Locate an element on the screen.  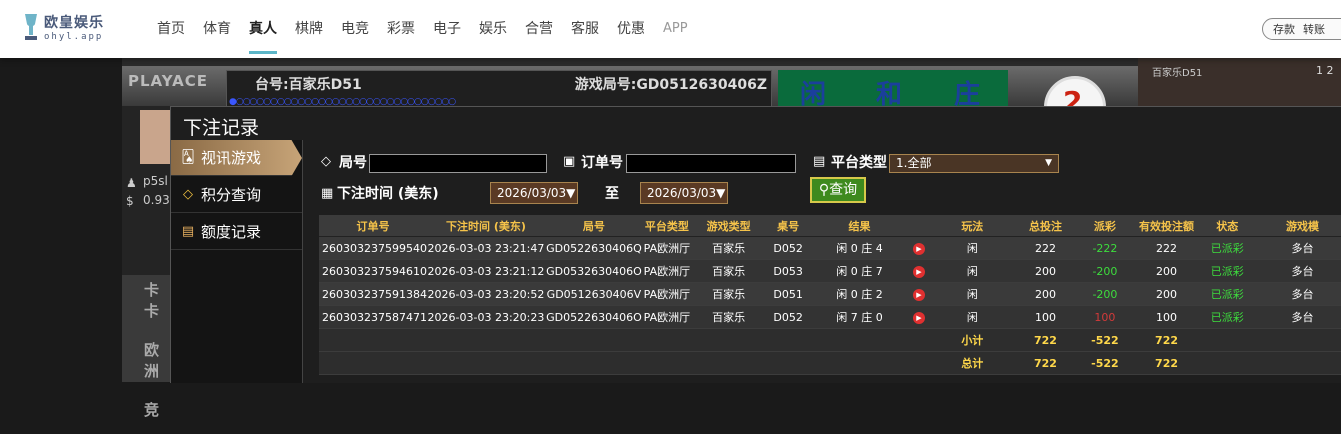
round-input is located at coordinates (458, 163).